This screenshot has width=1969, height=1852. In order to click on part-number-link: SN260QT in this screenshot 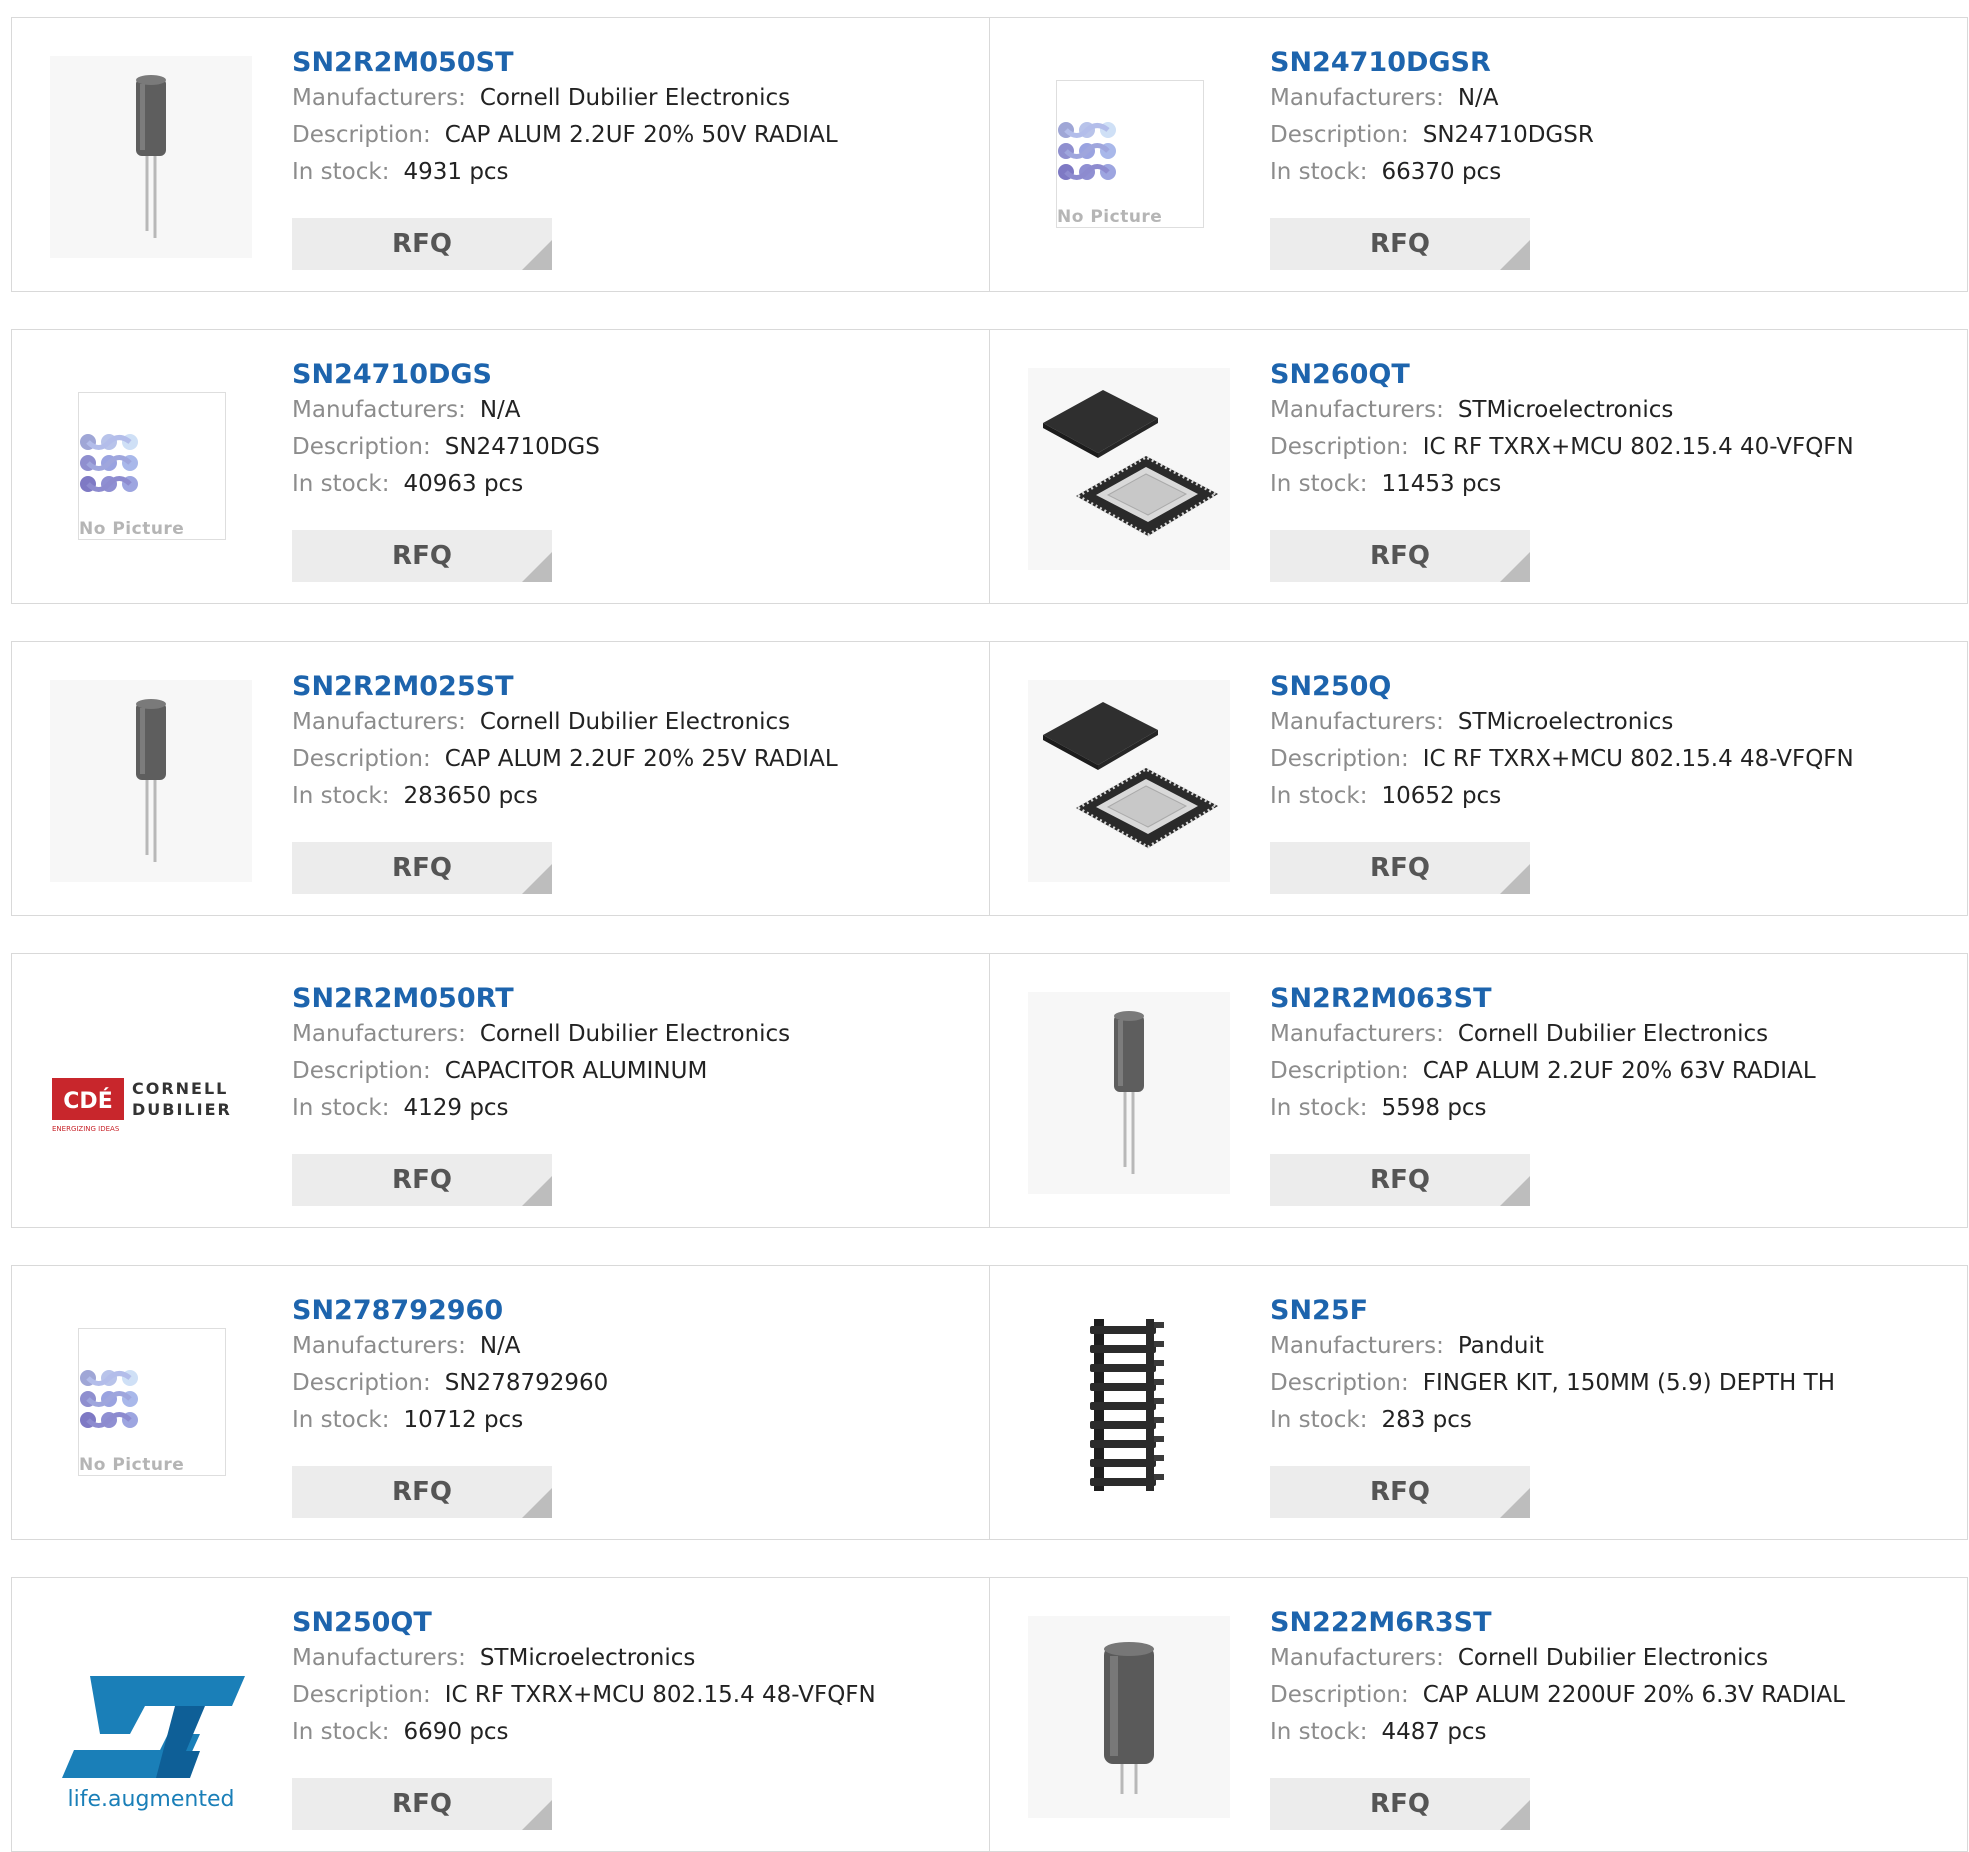, I will do `click(1608, 375)`.